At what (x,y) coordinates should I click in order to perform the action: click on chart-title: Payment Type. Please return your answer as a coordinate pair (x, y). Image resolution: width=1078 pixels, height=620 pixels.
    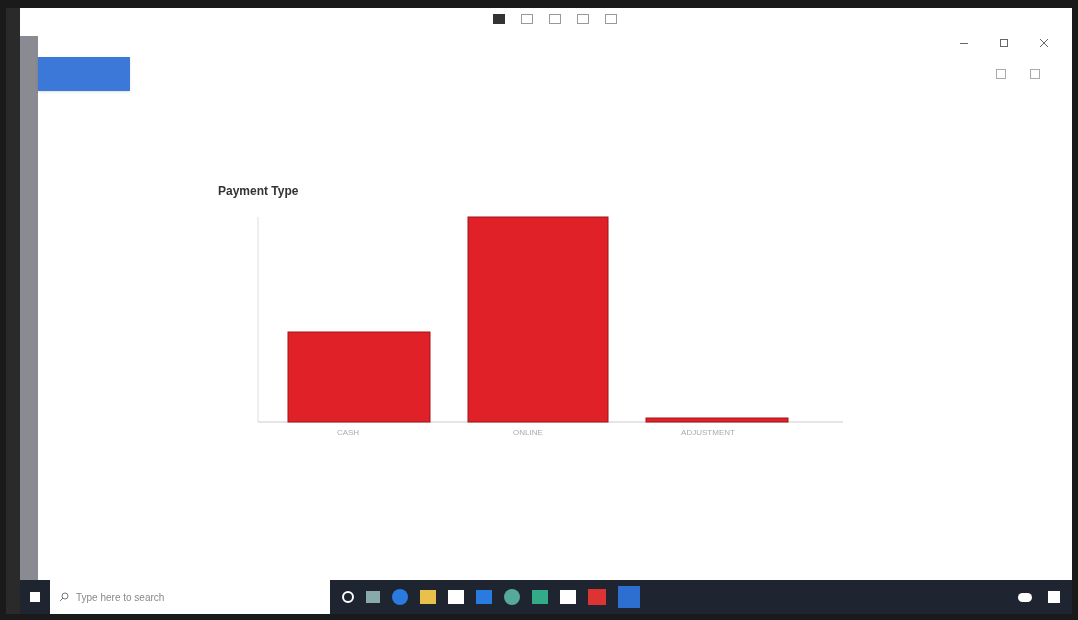
    Looking at the image, I should click on (259, 191).